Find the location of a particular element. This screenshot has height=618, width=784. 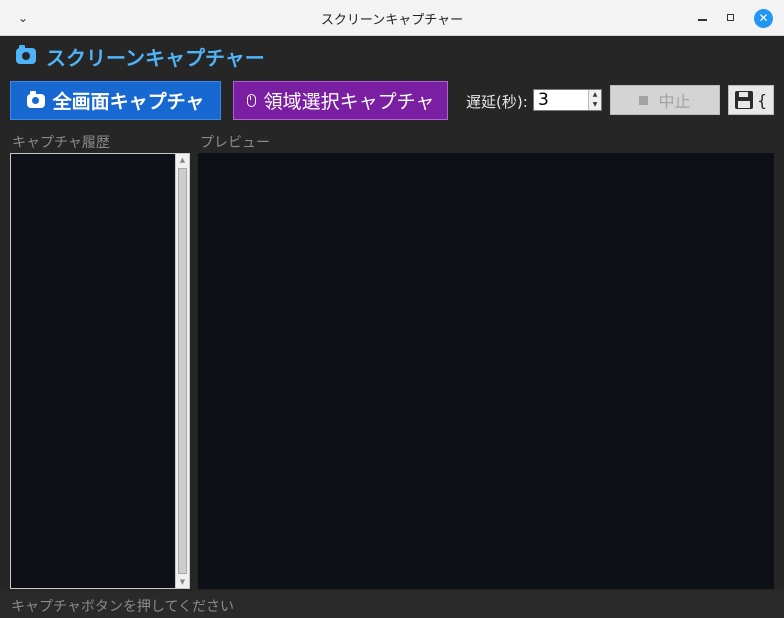

status-bar: キャプチャボタンを押してください is located at coordinates (392, 604).